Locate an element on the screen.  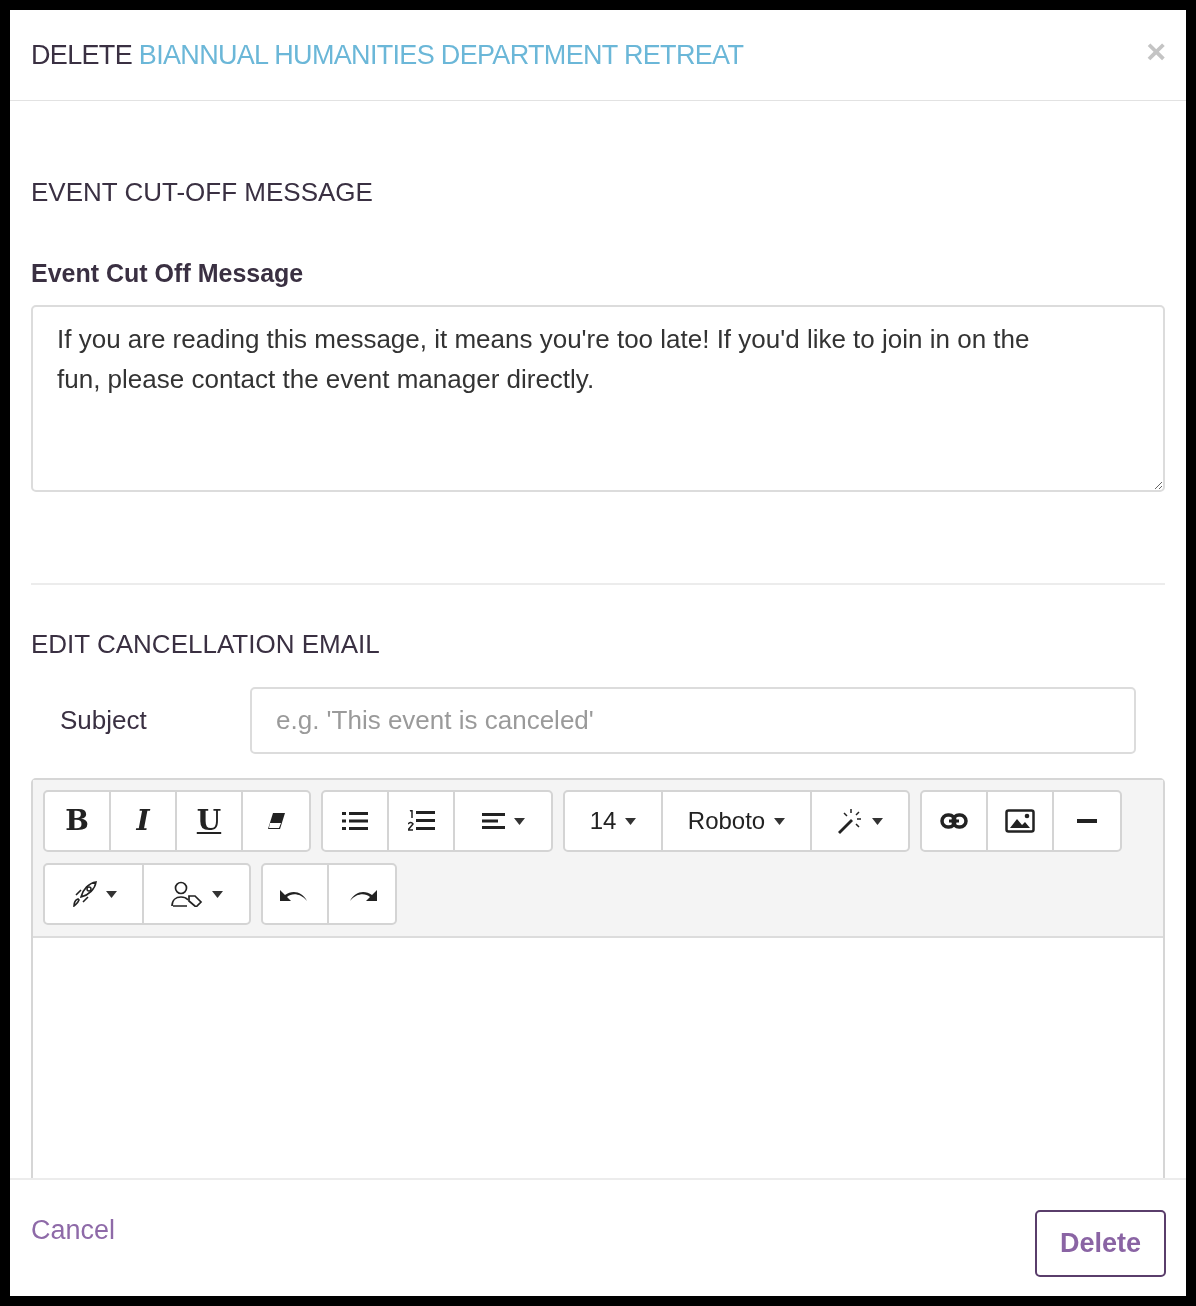
event-name: BIANNUAL HUMANITIES DEPARTMENT RETREAT is located at coordinates (441, 54).